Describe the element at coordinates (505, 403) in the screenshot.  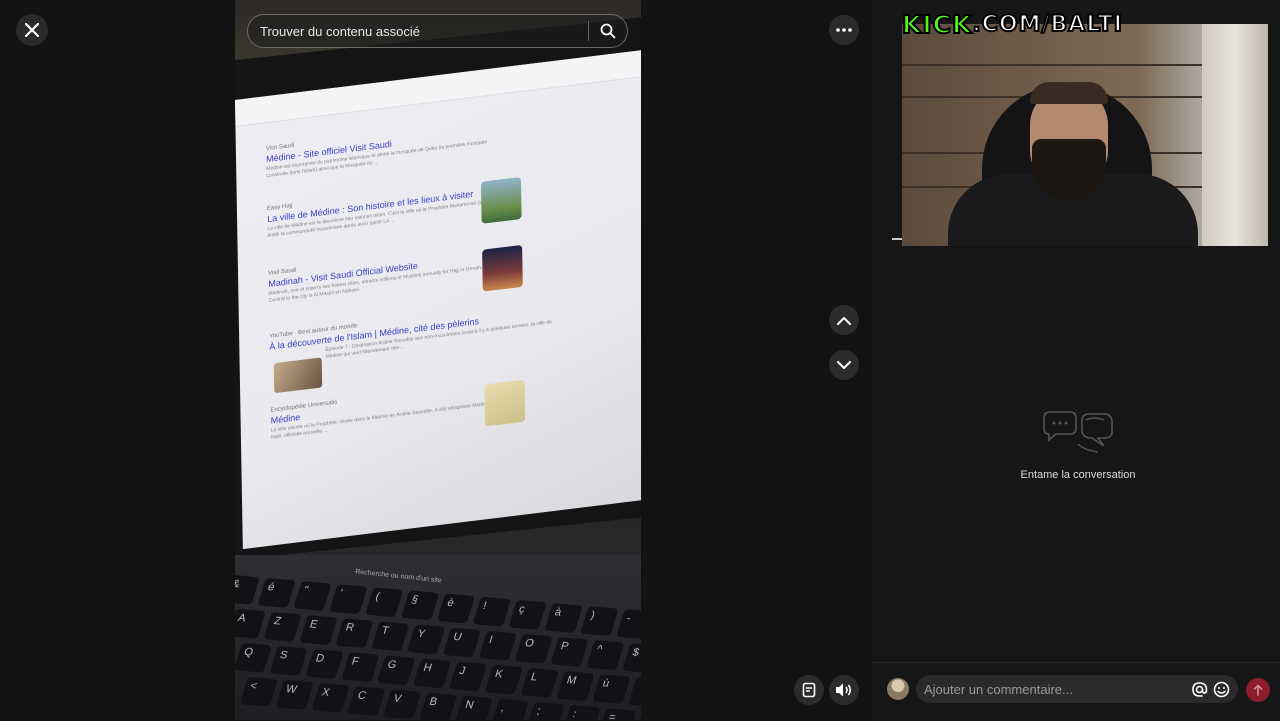
I see `map-thumbnail` at that location.